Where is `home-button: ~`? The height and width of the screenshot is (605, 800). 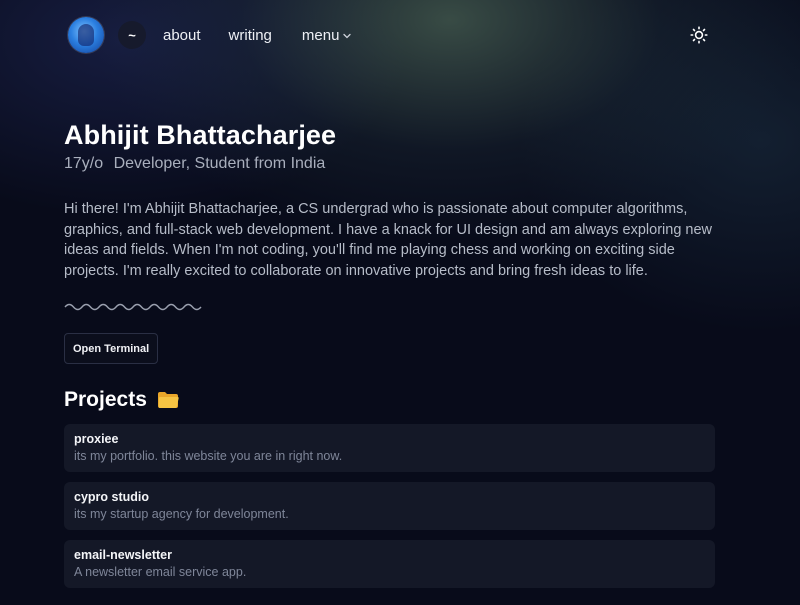 home-button: ~ is located at coordinates (132, 35).